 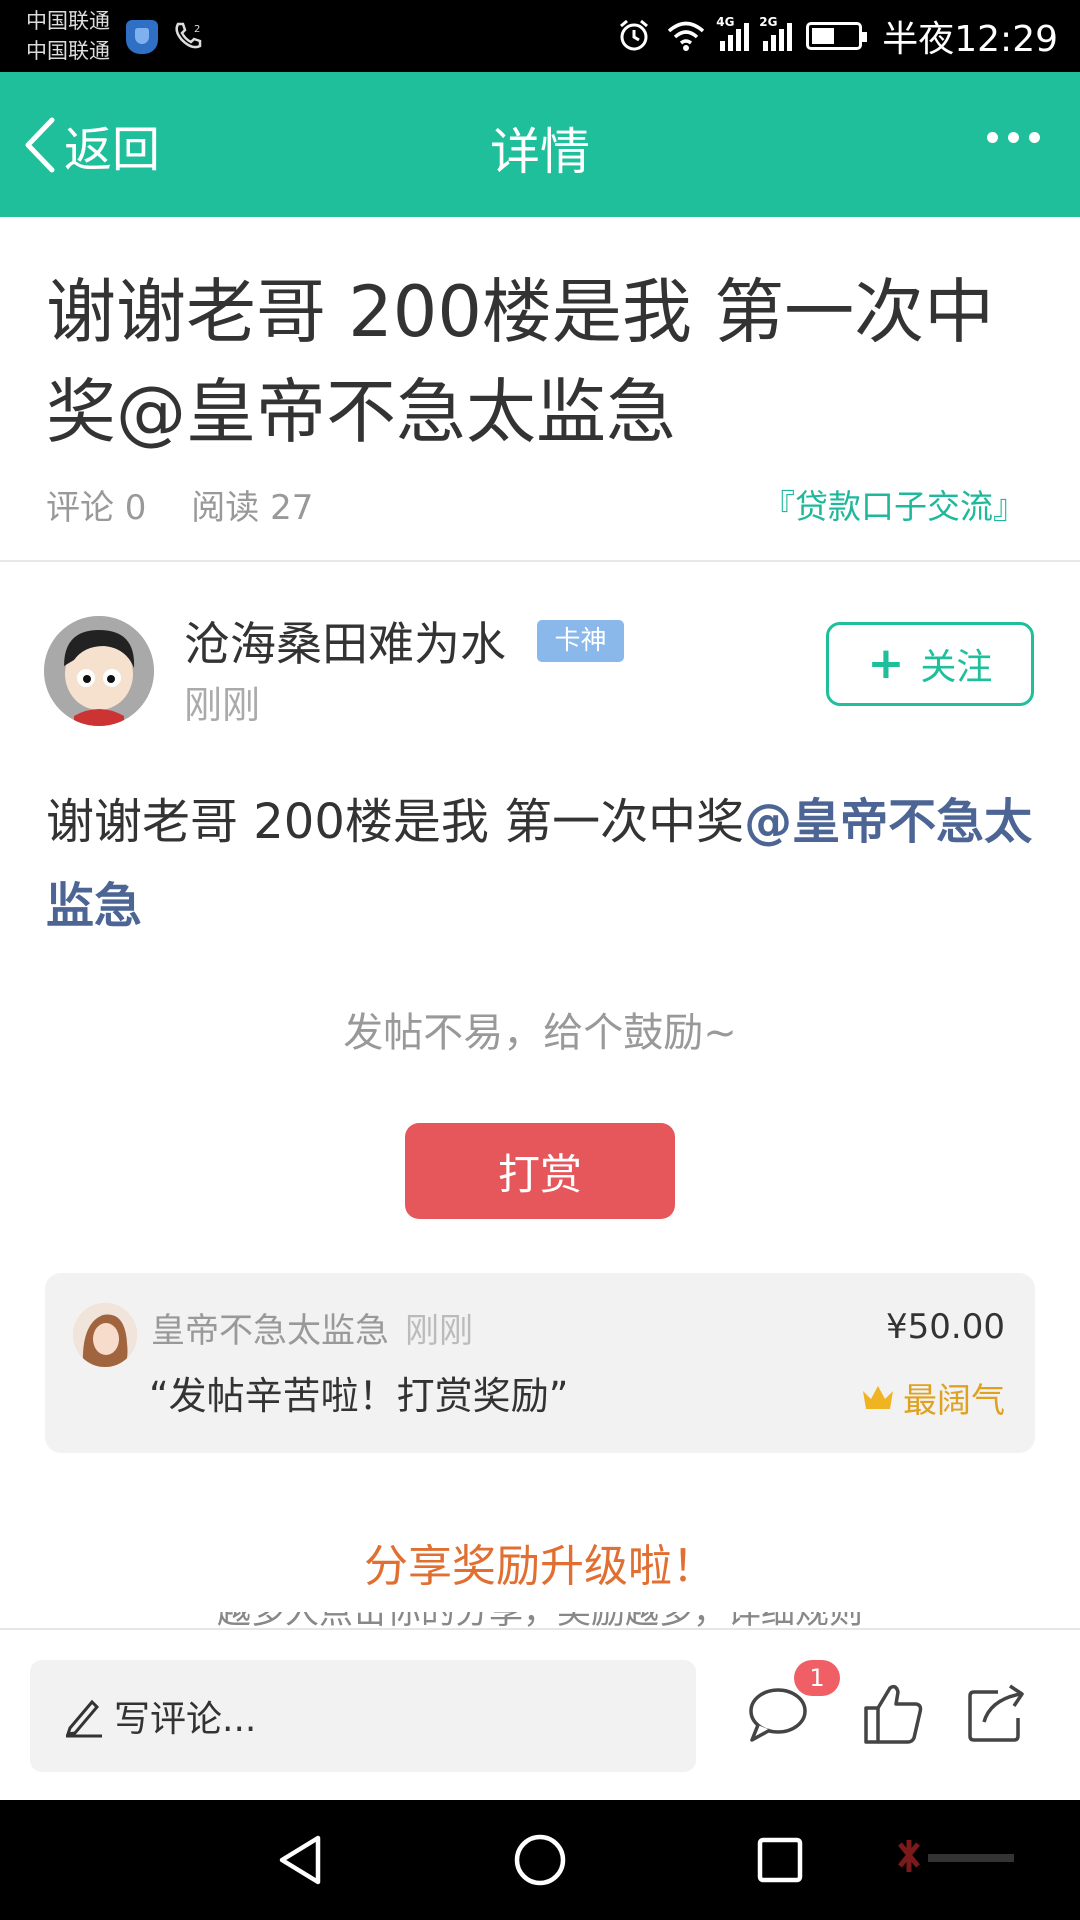 I want to click on watermark-logo, so click(x=956, y=1856).